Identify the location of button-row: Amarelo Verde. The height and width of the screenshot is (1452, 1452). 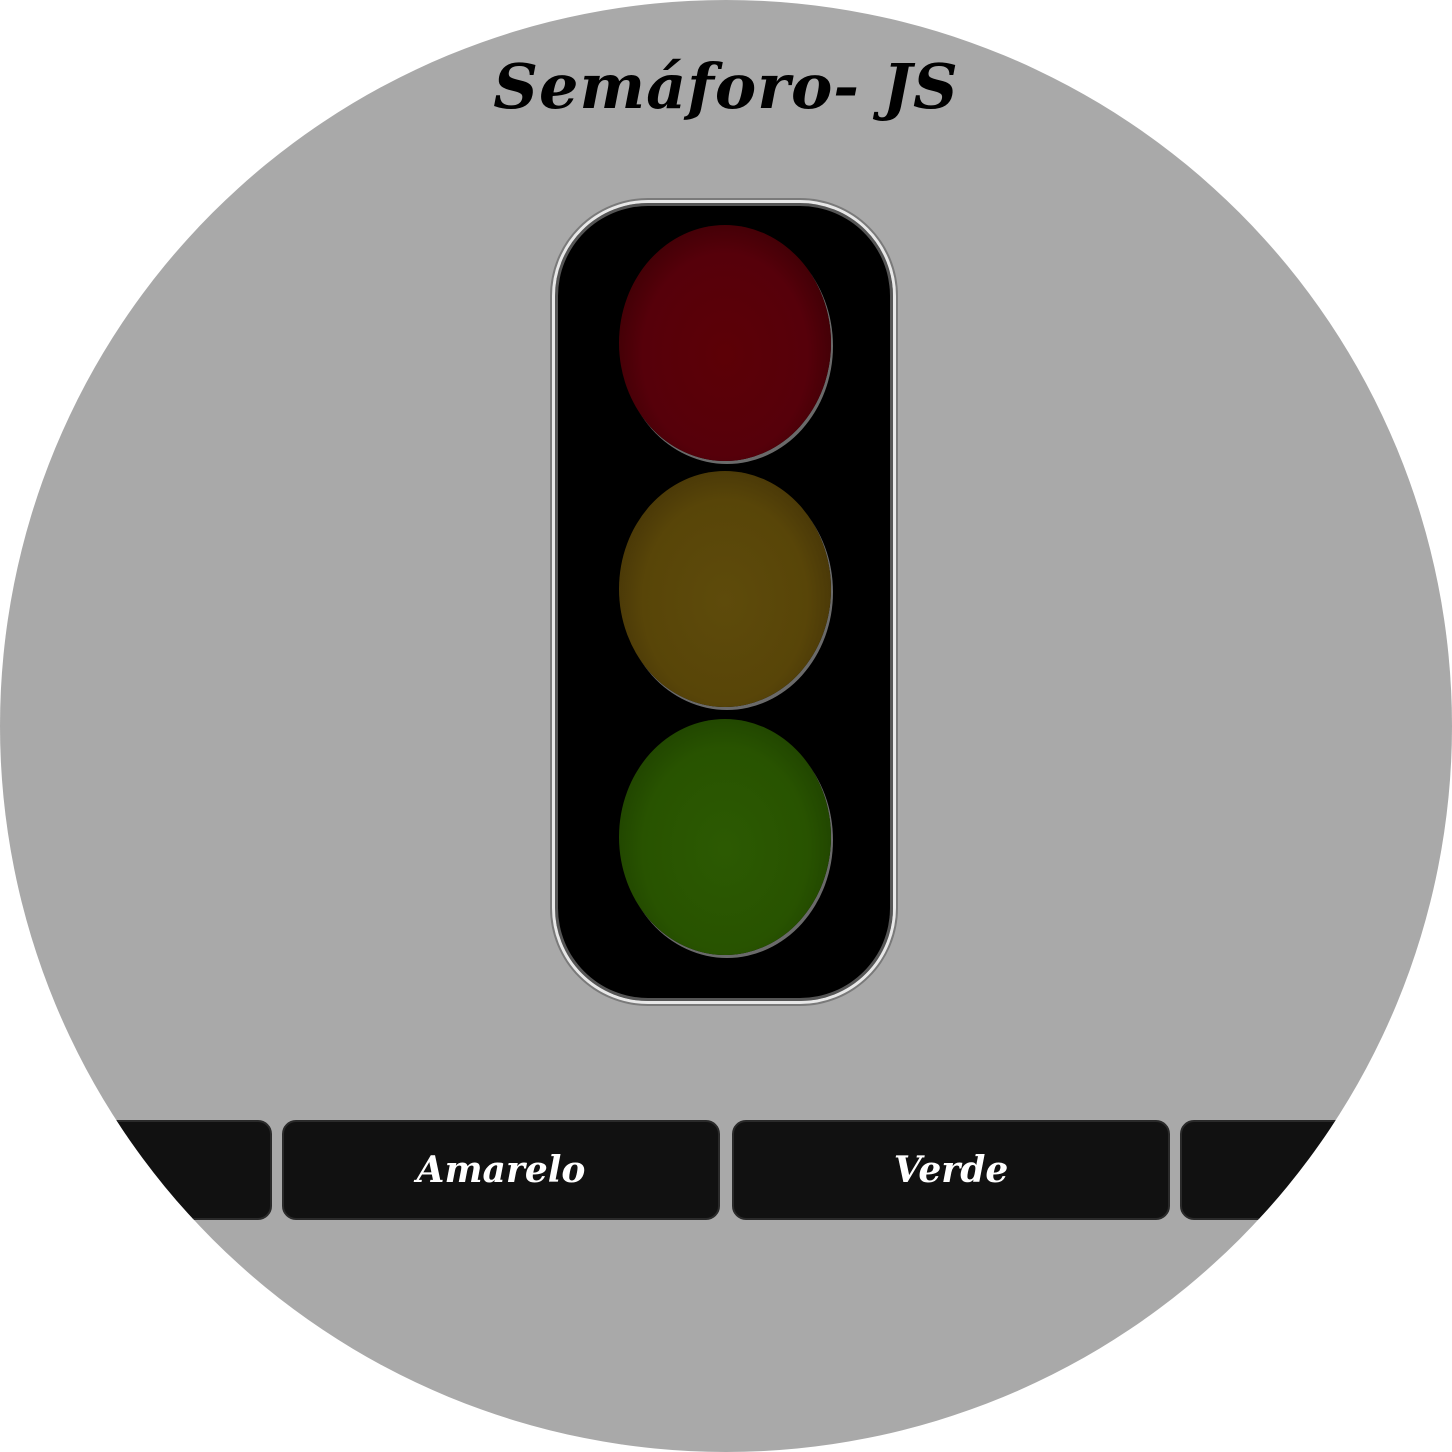
(726, 1170).